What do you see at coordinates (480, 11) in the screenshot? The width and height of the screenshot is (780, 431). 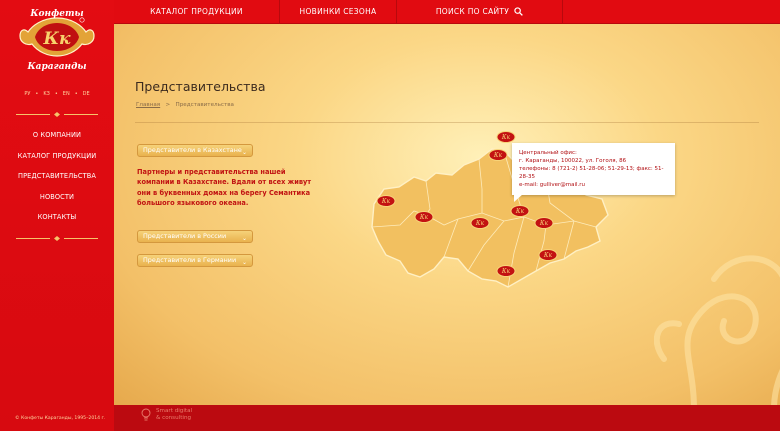 I see `topnav-search: ПОИСК ПО САЙТУ` at bounding box center [480, 11].